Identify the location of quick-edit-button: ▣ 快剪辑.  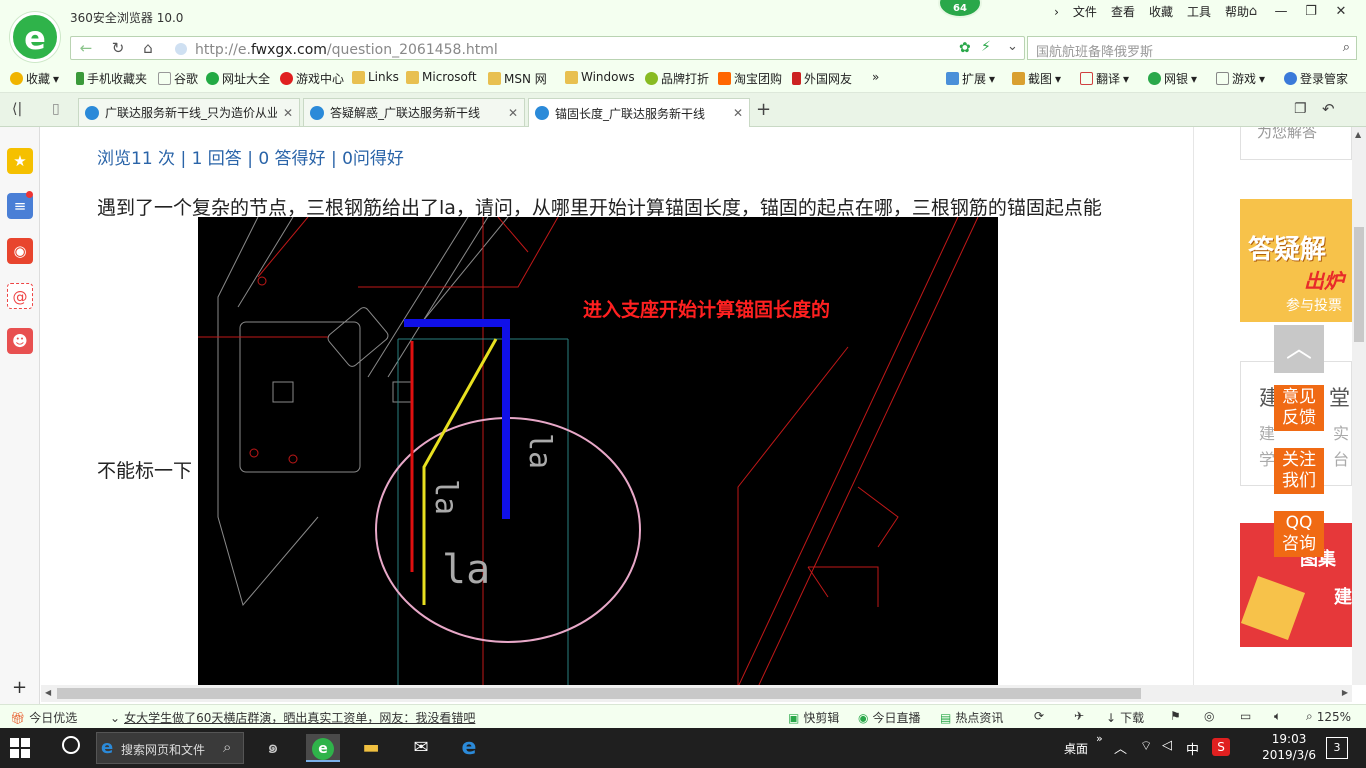
(813, 717).